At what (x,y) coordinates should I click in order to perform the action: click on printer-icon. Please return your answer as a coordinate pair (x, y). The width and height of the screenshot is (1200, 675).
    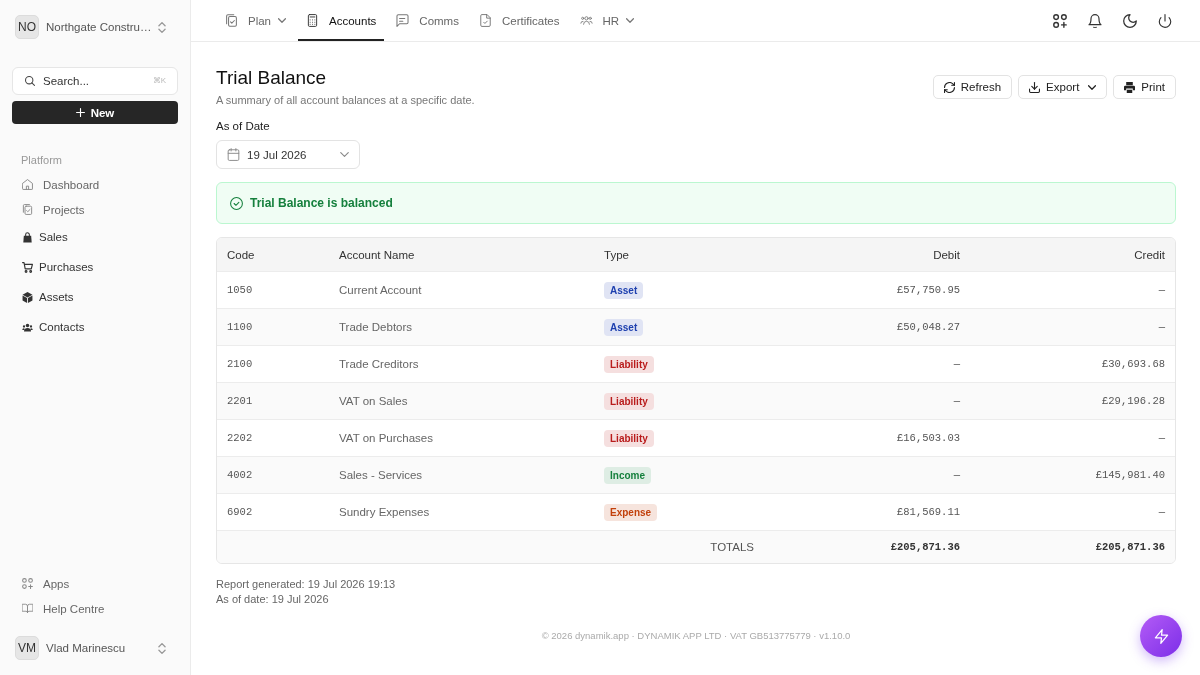
    Looking at the image, I should click on (1130, 87).